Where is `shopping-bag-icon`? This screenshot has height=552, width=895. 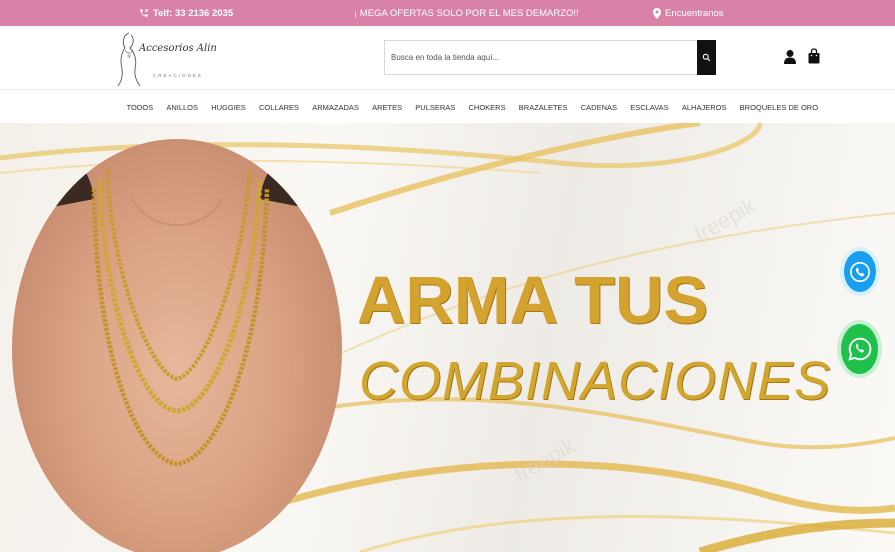 shopping-bag-icon is located at coordinates (814, 56).